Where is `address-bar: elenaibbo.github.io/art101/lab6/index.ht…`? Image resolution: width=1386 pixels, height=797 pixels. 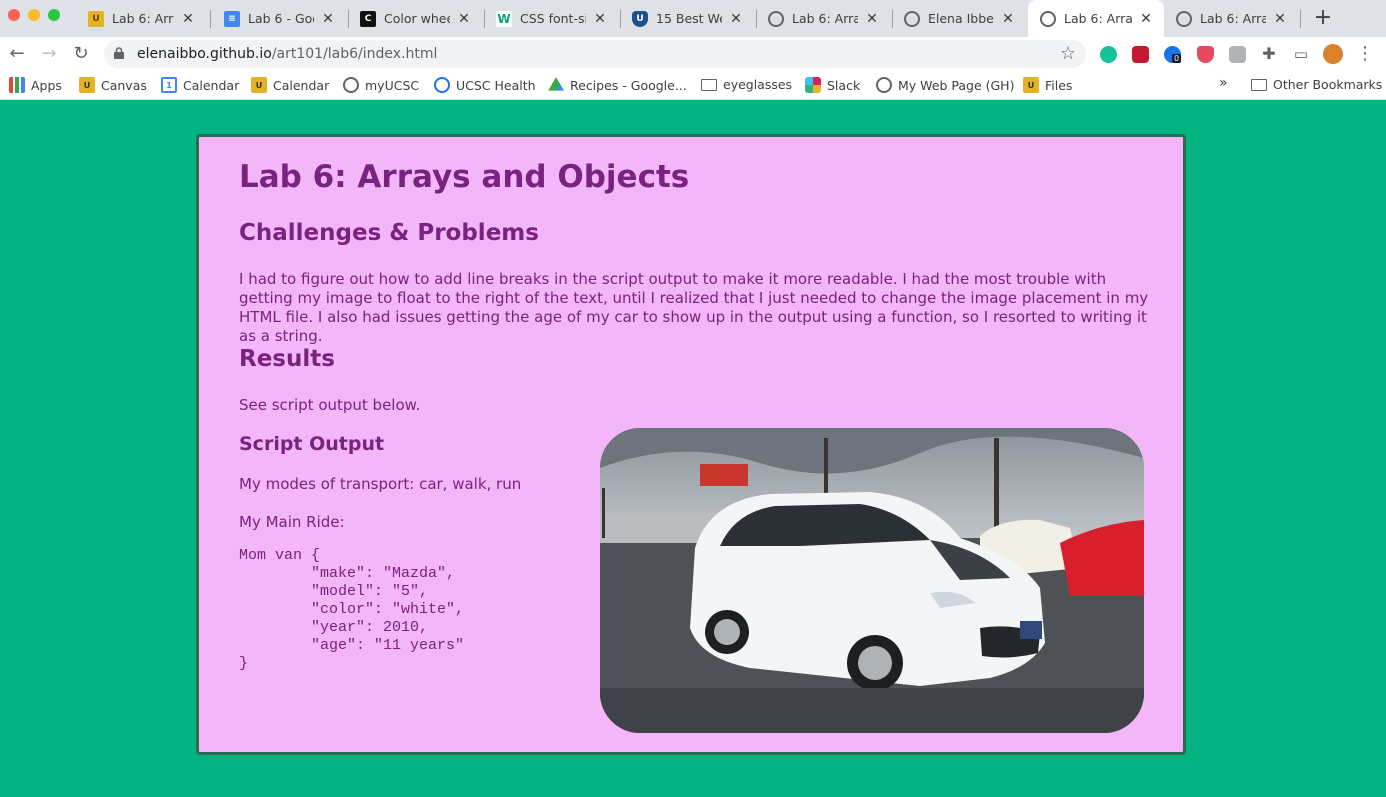
address-bar: elenaibbo.github.io/art101/lab6/index.ht… is located at coordinates (595, 54).